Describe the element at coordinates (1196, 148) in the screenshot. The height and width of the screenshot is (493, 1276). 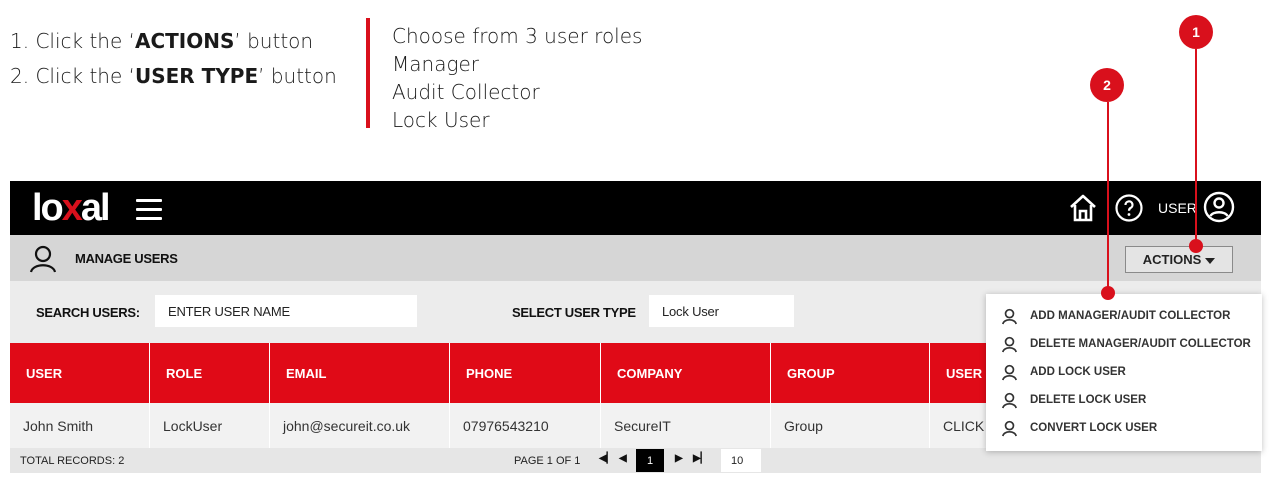
I see `callout-1-line` at that location.